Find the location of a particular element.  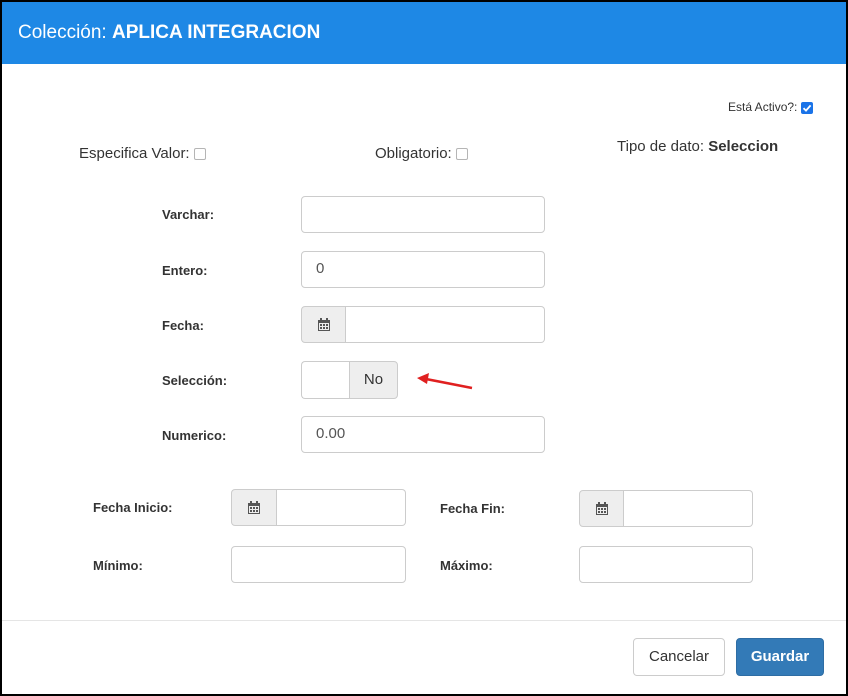

fecha-fin-calendar-button is located at coordinates (601, 508).